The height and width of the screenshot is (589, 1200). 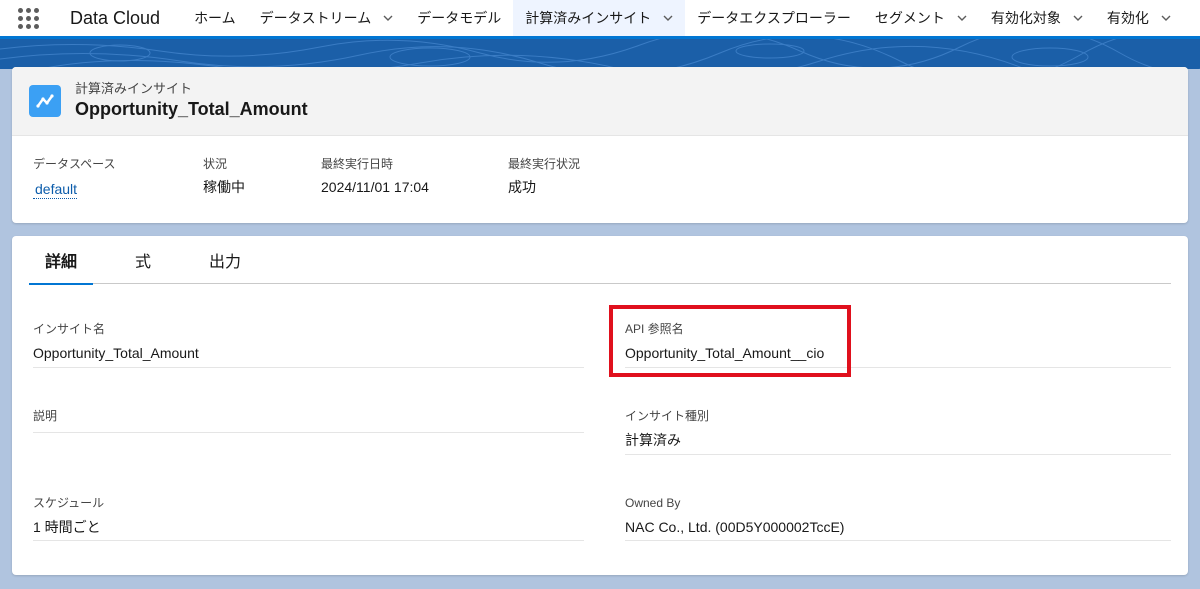 I want to click on highlight-status: 状況 稼働中, so click(x=262, y=177).